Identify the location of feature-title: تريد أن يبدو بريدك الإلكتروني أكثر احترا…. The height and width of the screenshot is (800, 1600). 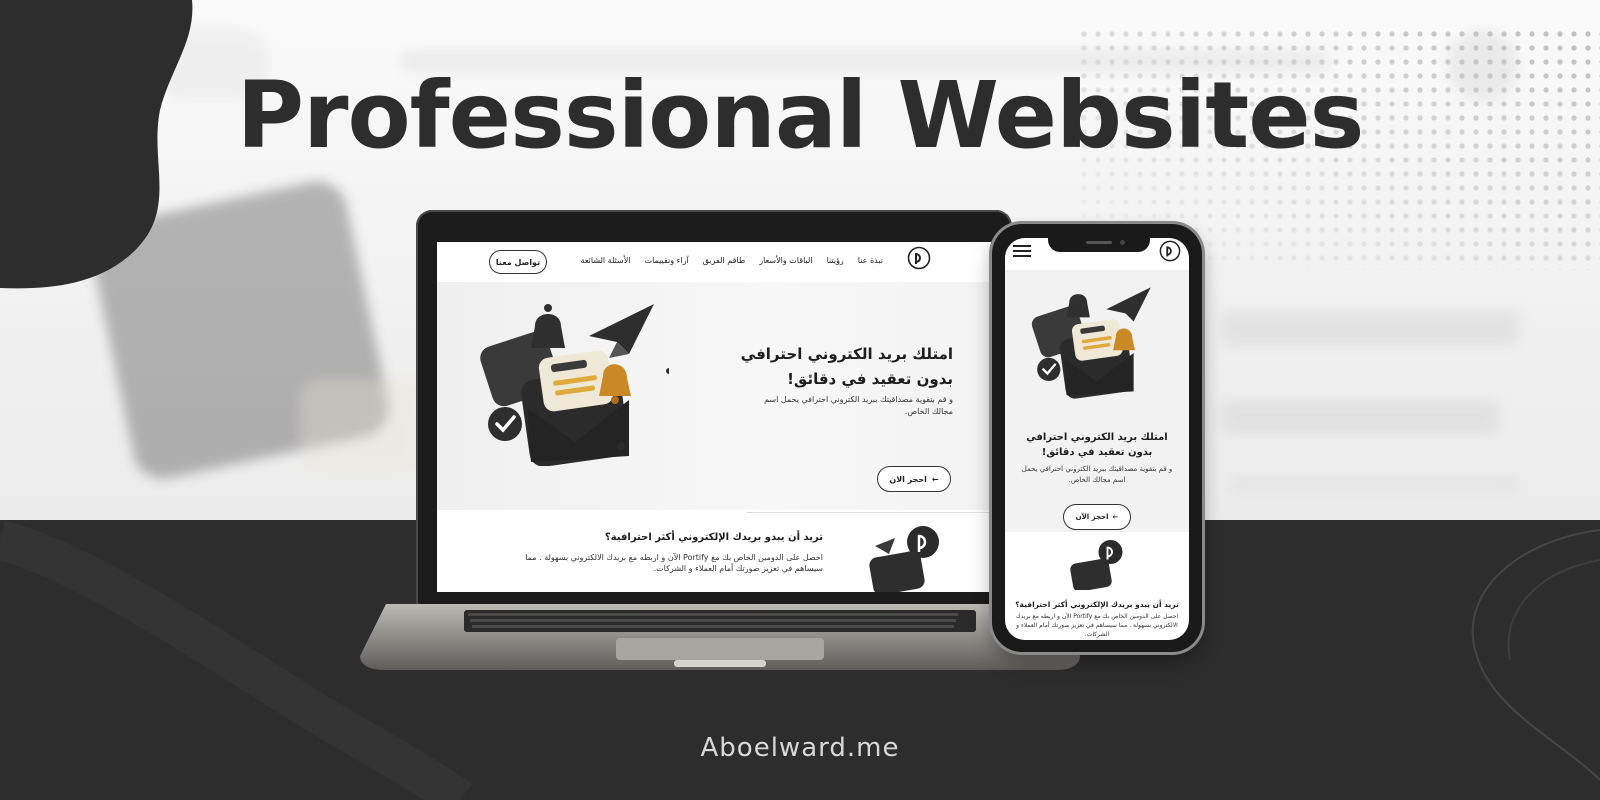
(713, 537).